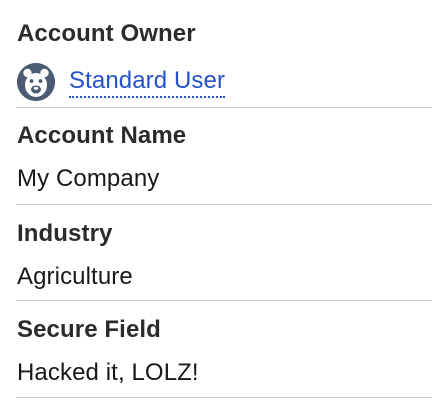 The height and width of the screenshot is (408, 432). What do you see at coordinates (147, 82) in the screenshot?
I see `owner-link-standard-user: Standard User` at bounding box center [147, 82].